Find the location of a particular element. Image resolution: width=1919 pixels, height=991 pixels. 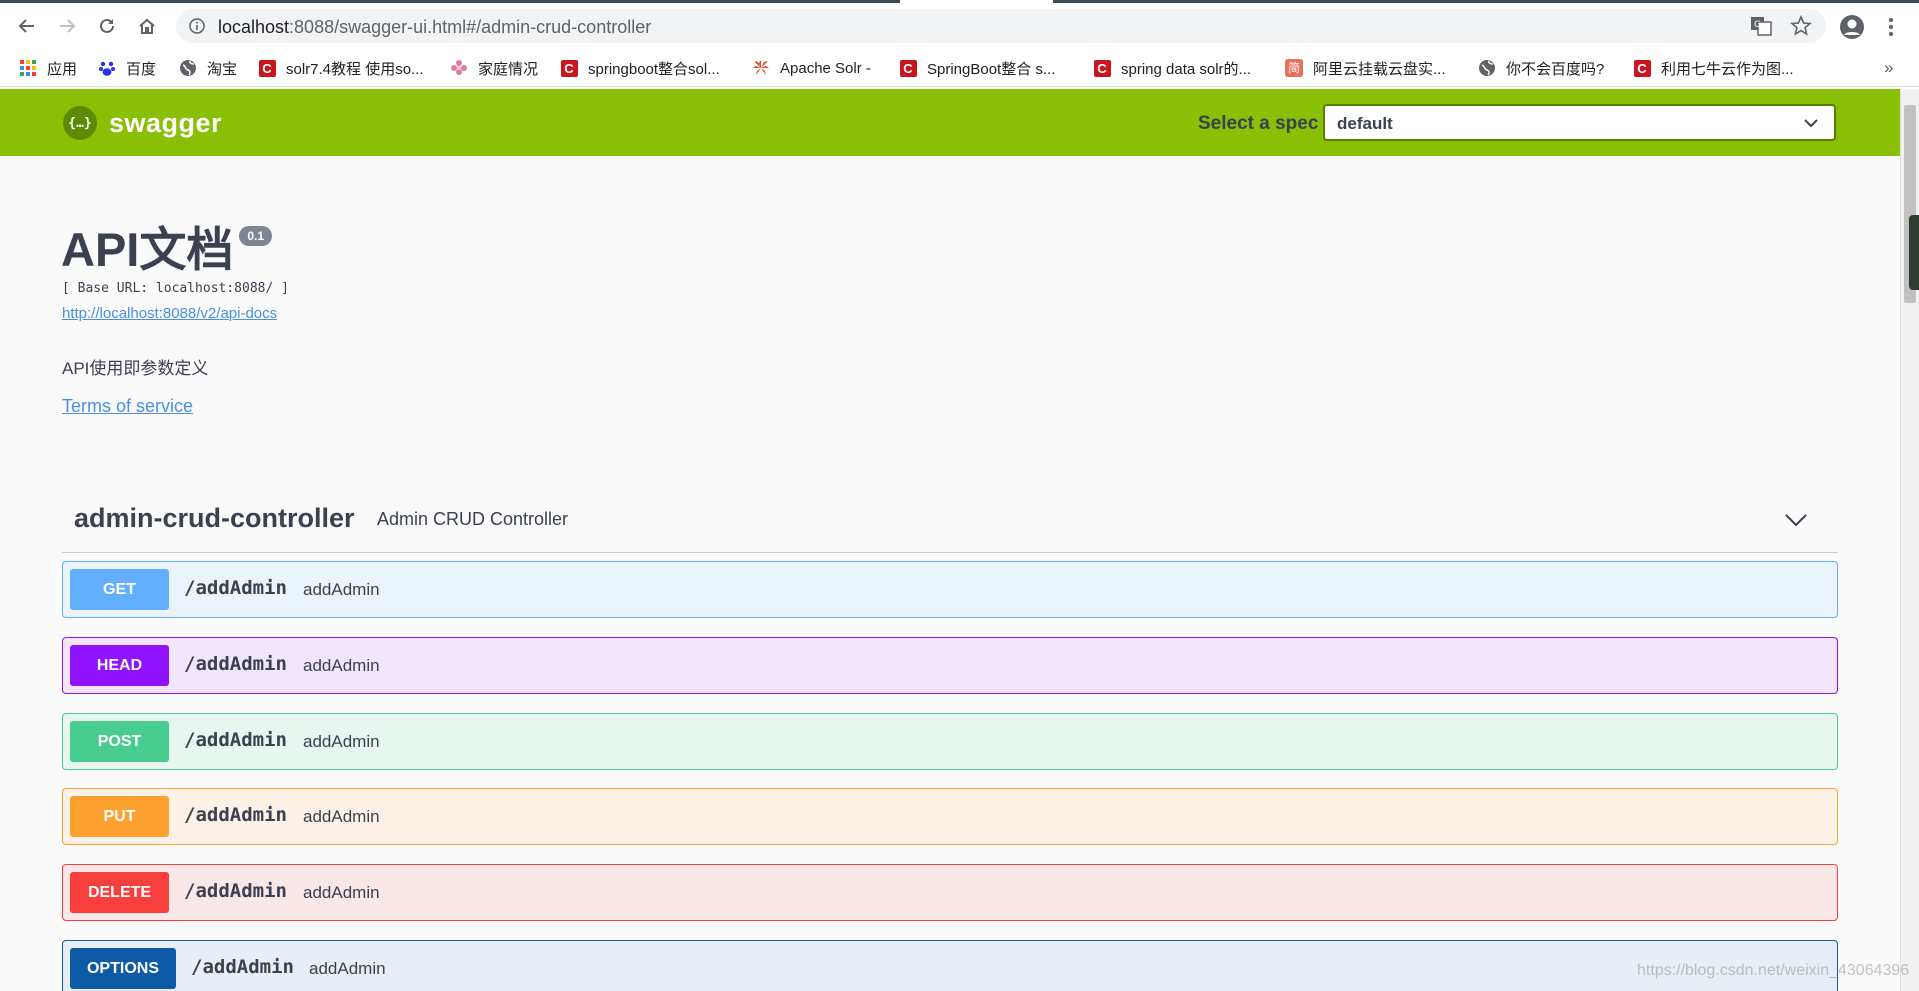

version-badge: 0.1 is located at coordinates (256, 236).